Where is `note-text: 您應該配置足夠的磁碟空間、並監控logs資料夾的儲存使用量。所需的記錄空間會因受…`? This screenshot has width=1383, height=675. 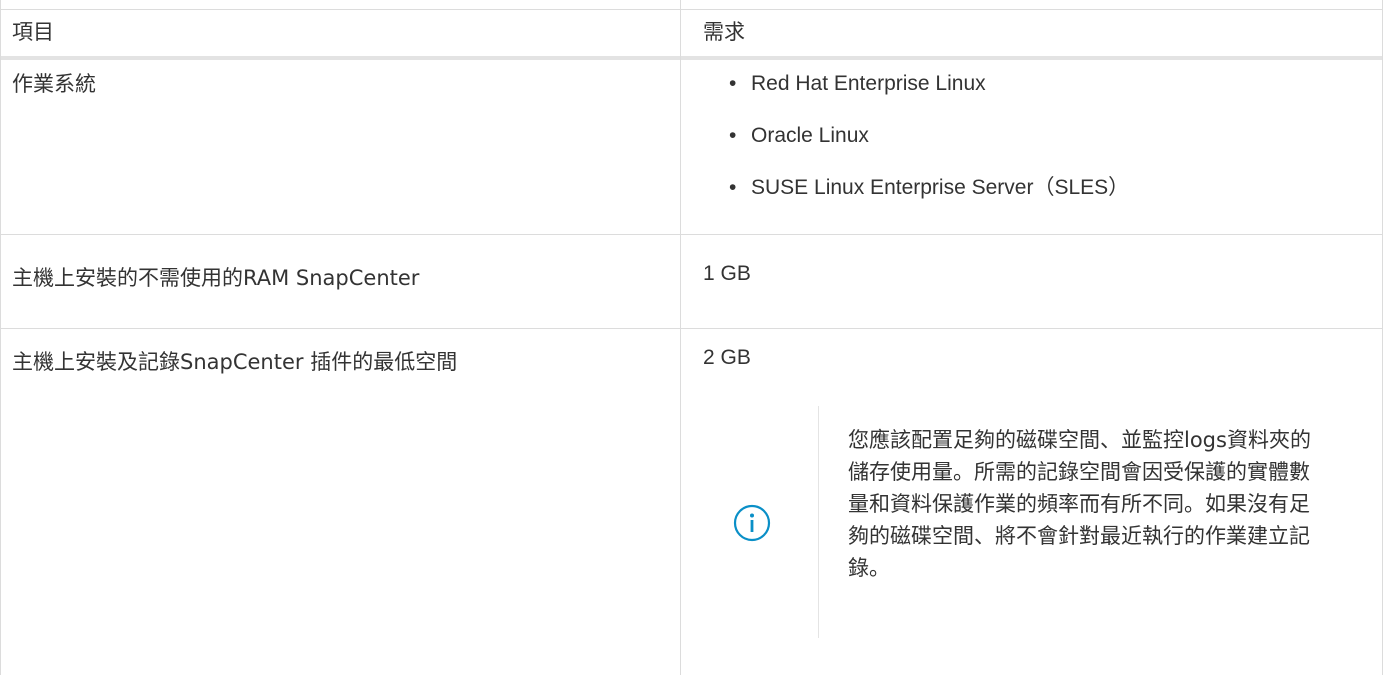 note-text: 您應該配置足夠的磁碟空間、並監控logs資料夾的儲存使用量。所需的記錄空間會因受… is located at coordinates (1079, 504).